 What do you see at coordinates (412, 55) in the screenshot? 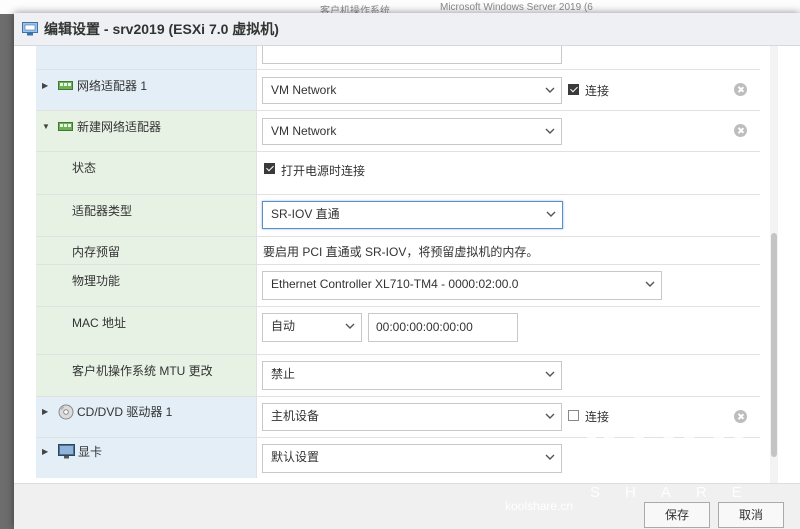
I see `partial-select` at bounding box center [412, 55].